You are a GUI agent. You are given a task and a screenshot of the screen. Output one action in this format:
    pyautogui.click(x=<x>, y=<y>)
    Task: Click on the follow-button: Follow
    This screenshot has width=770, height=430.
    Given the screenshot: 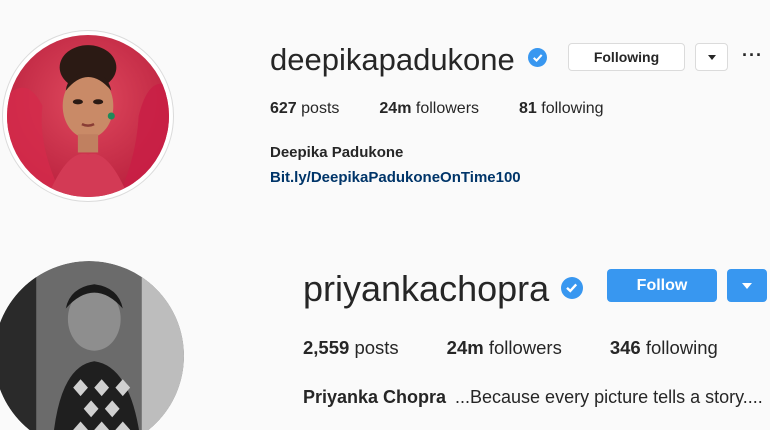 What is the action you would take?
    pyautogui.click(x=662, y=285)
    